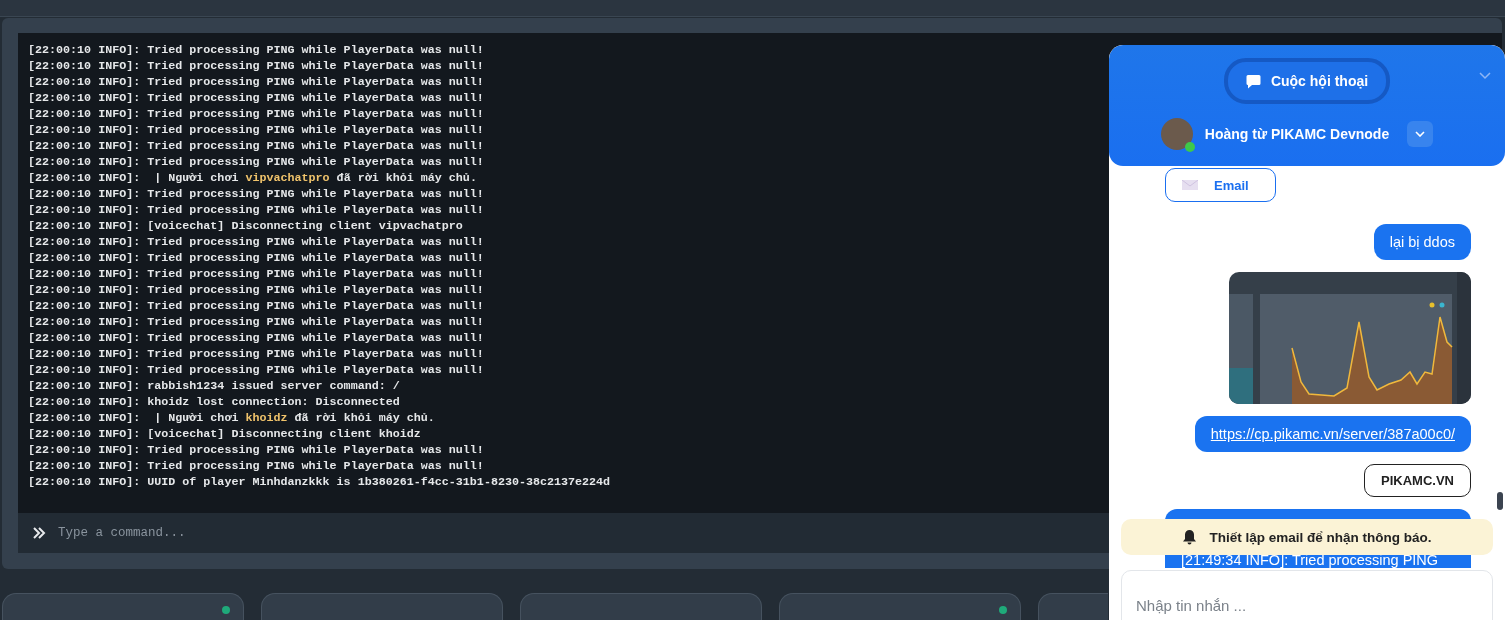 The width and height of the screenshot is (1505, 620). Describe the element at coordinates (1220, 185) in the screenshot. I see `email-option: Email` at that location.